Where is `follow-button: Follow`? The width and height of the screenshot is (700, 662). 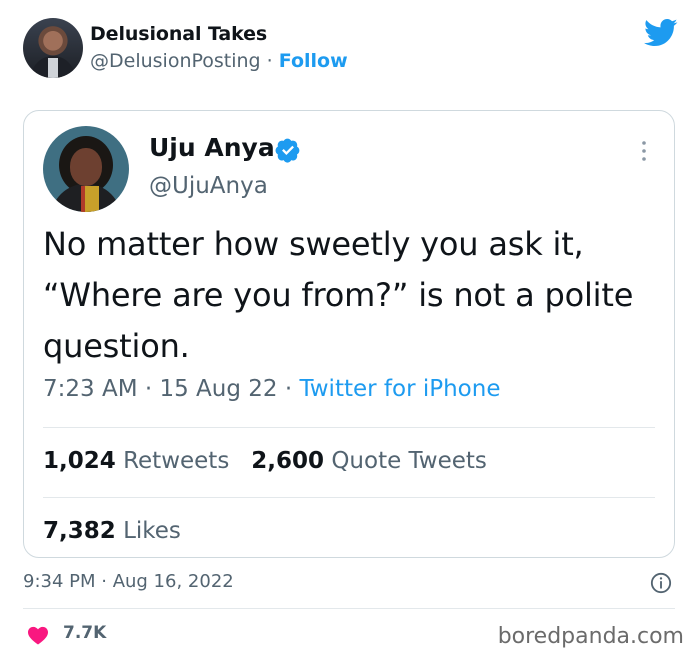
follow-button: Follow is located at coordinates (313, 61).